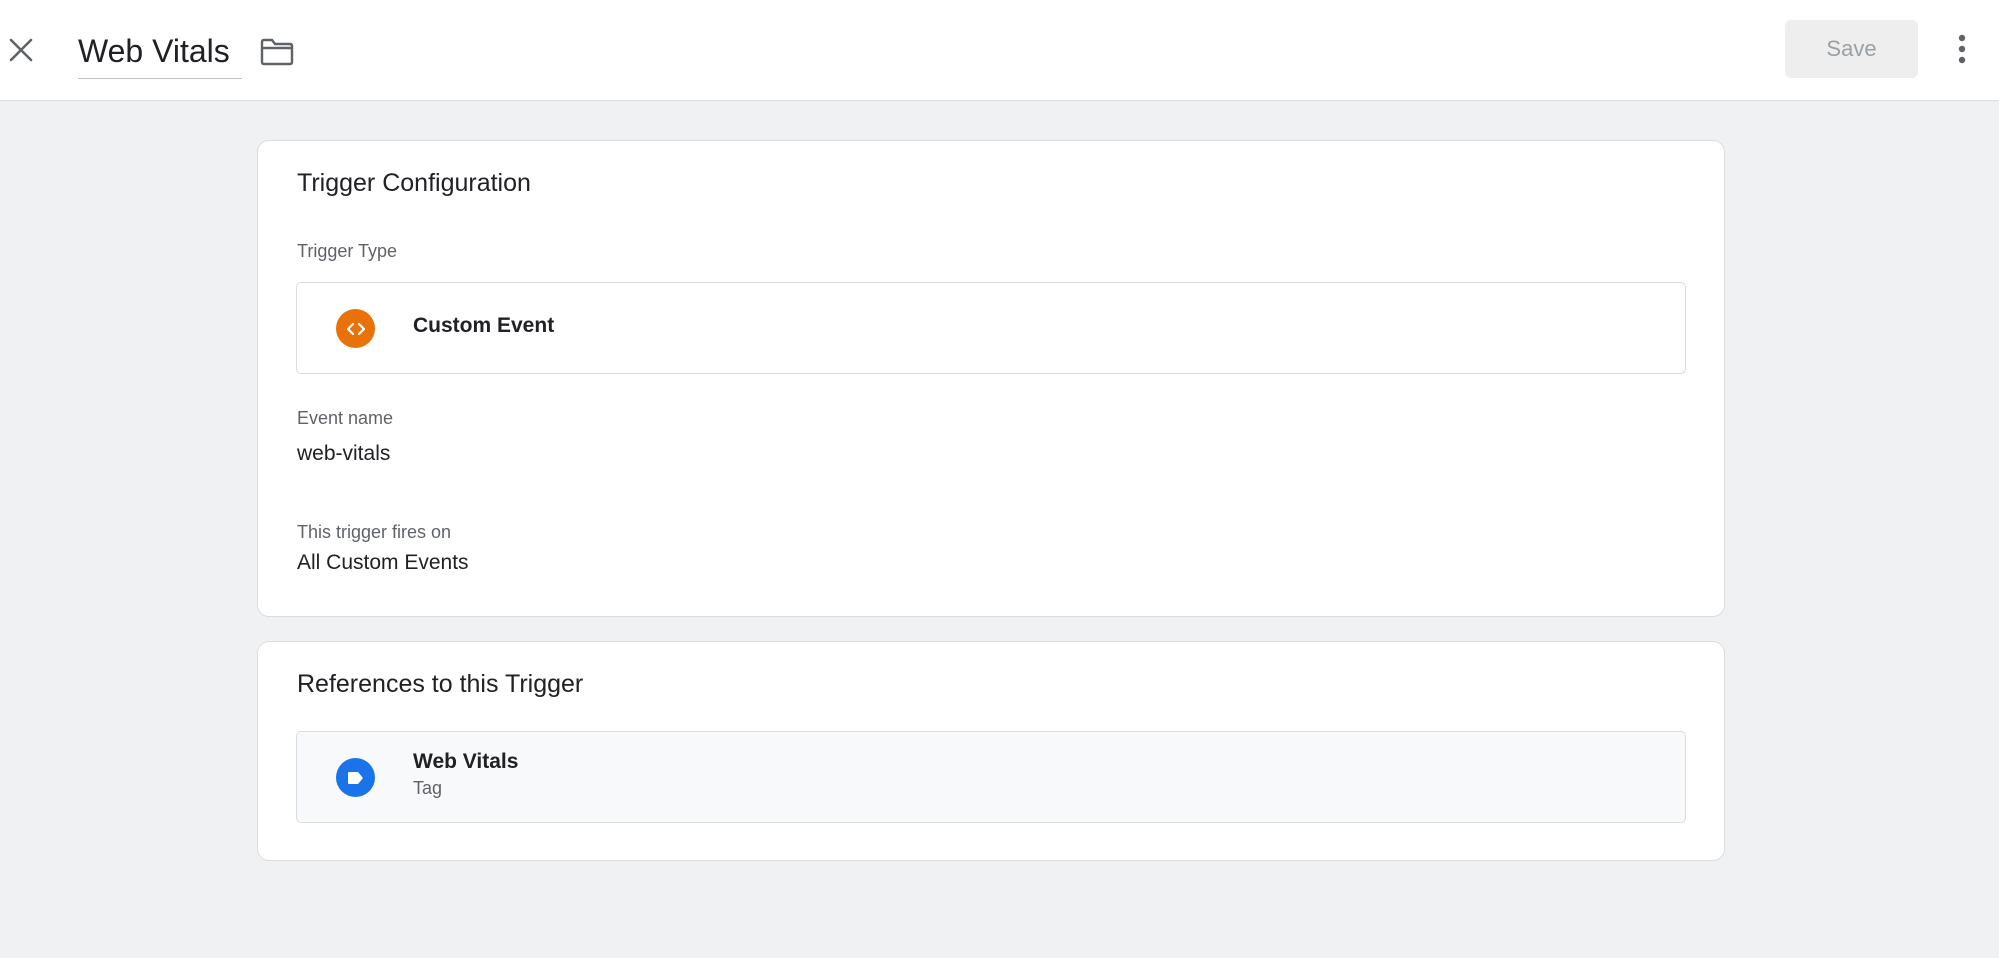  What do you see at coordinates (991, 777) in the screenshot?
I see `reference-row: Web Vitals Tag` at bounding box center [991, 777].